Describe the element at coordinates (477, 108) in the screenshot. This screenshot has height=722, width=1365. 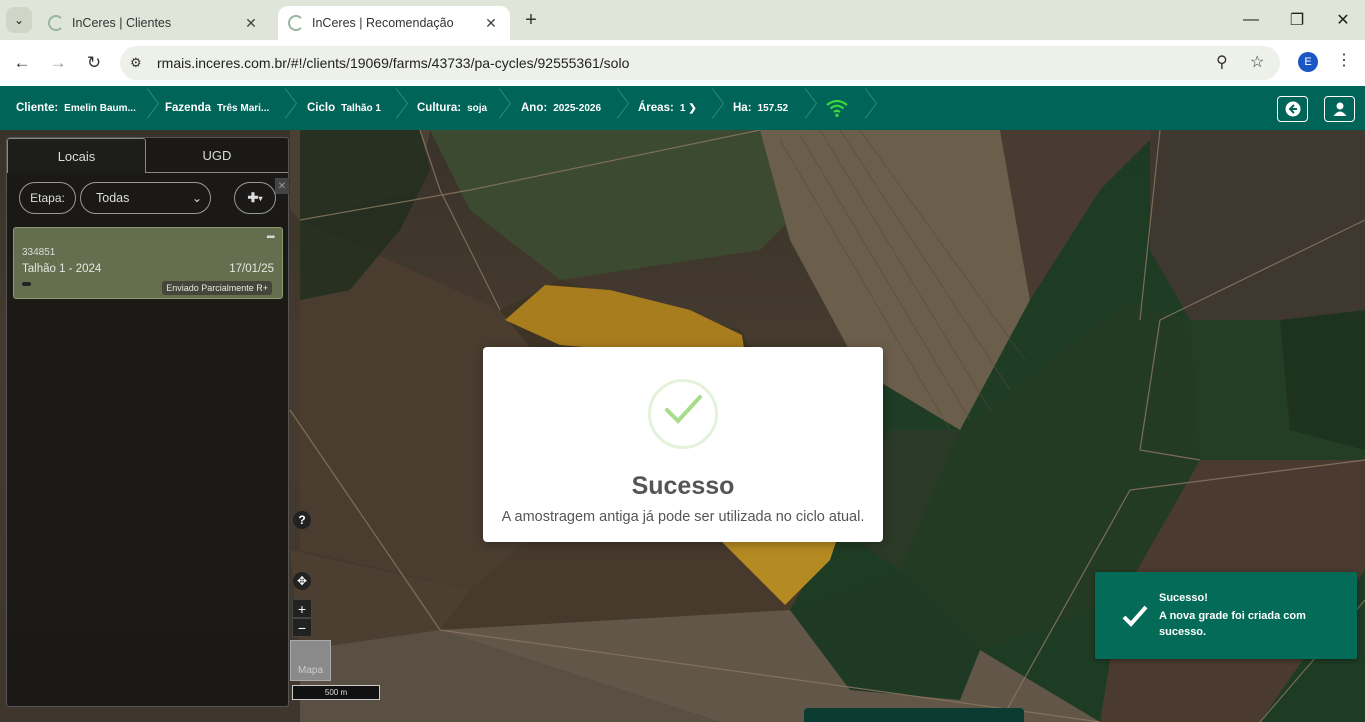
I see `cultura-value: soja` at that location.